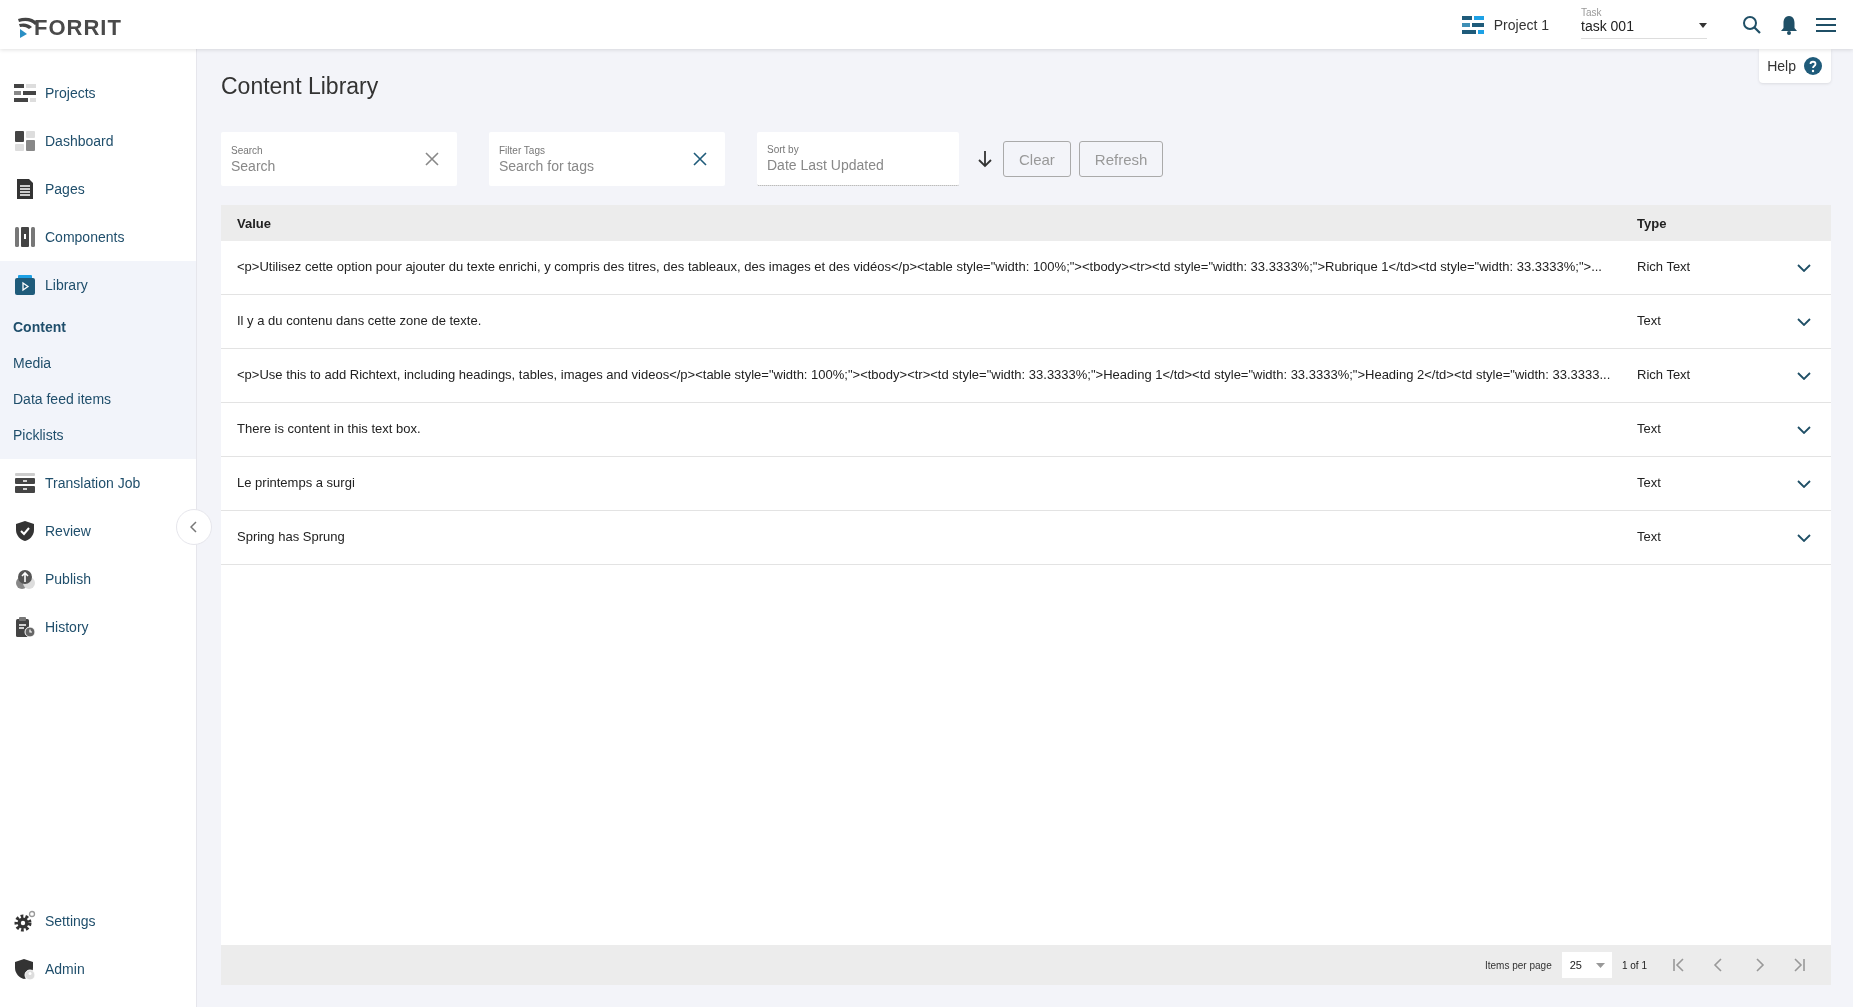 This screenshot has width=1853, height=1007. What do you see at coordinates (1518, 965) in the screenshot?
I see `items-per-page-label: Items per page` at bounding box center [1518, 965].